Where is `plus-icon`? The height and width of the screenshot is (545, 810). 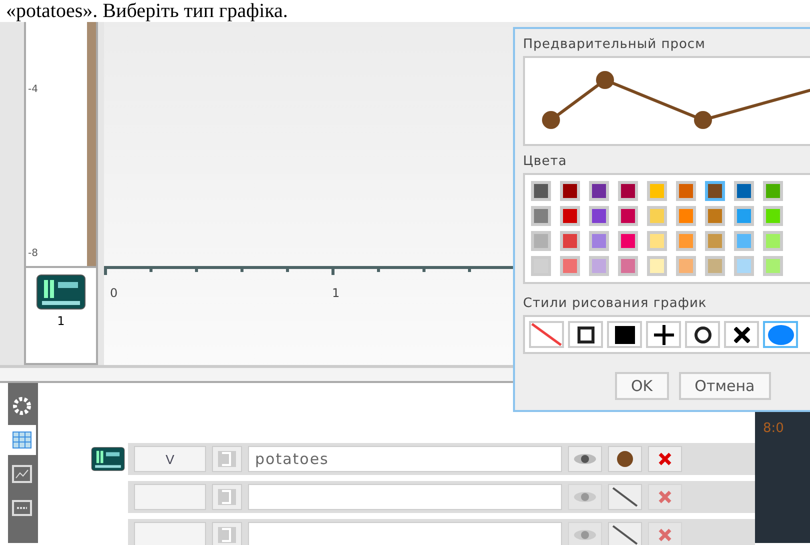 plus-icon is located at coordinates (664, 334).